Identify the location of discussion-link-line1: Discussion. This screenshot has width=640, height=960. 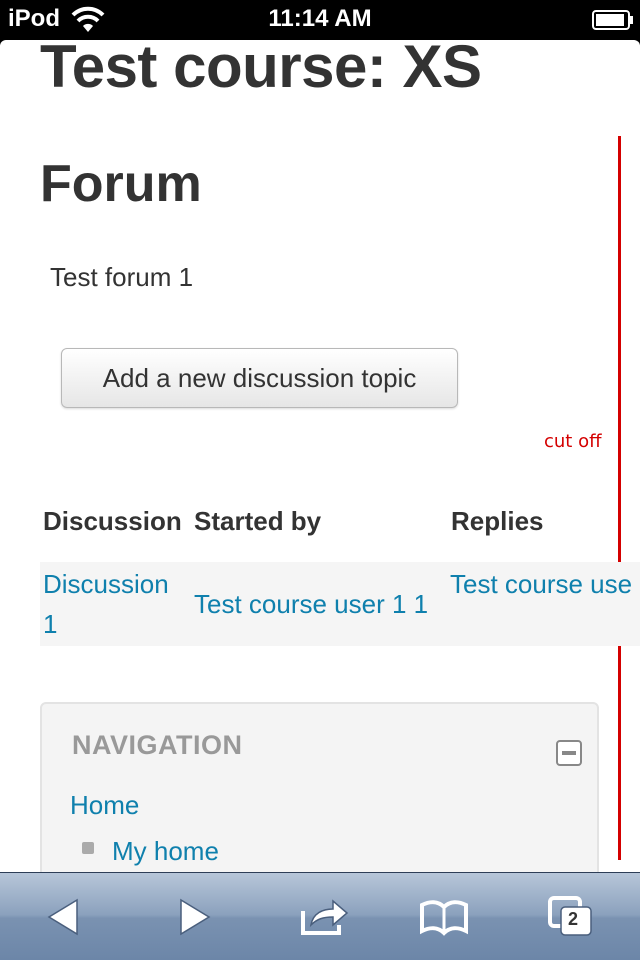
(106, 584).